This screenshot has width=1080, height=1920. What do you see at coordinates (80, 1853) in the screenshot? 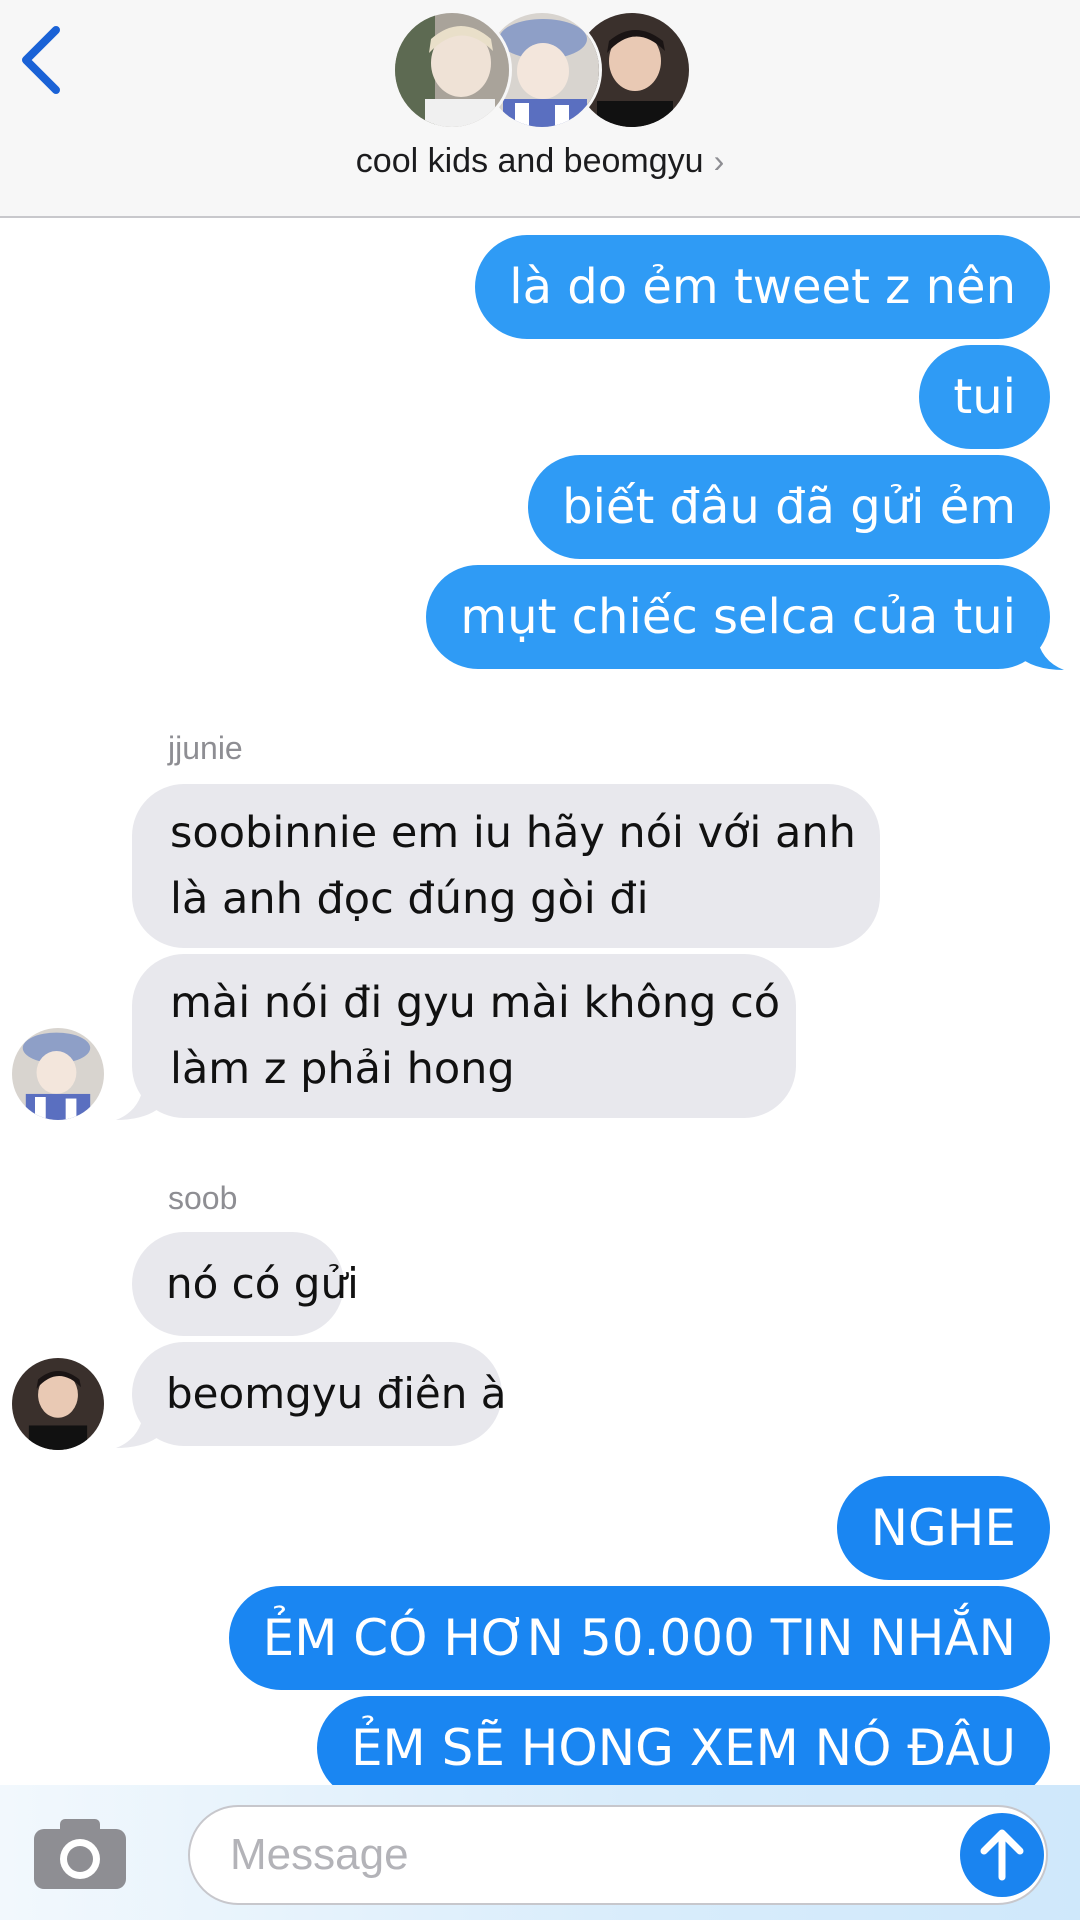
I see `camera-icon` at bounding box center [80, 1853].